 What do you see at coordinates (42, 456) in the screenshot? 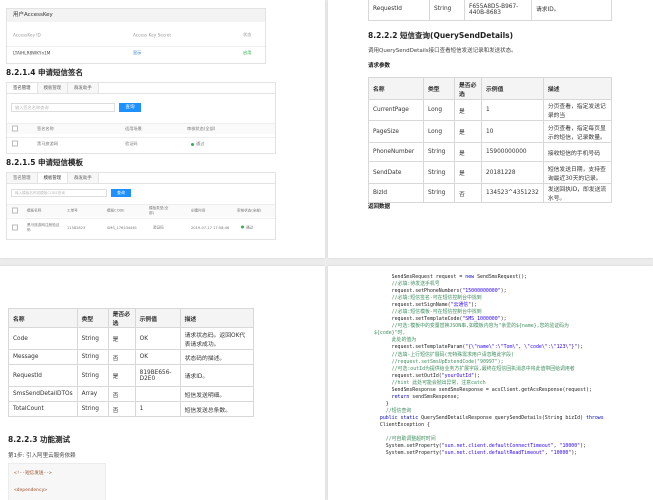
I see `step1-text: 第1步: 引入阿里云服务依赖` at bounding box center [42, 456].